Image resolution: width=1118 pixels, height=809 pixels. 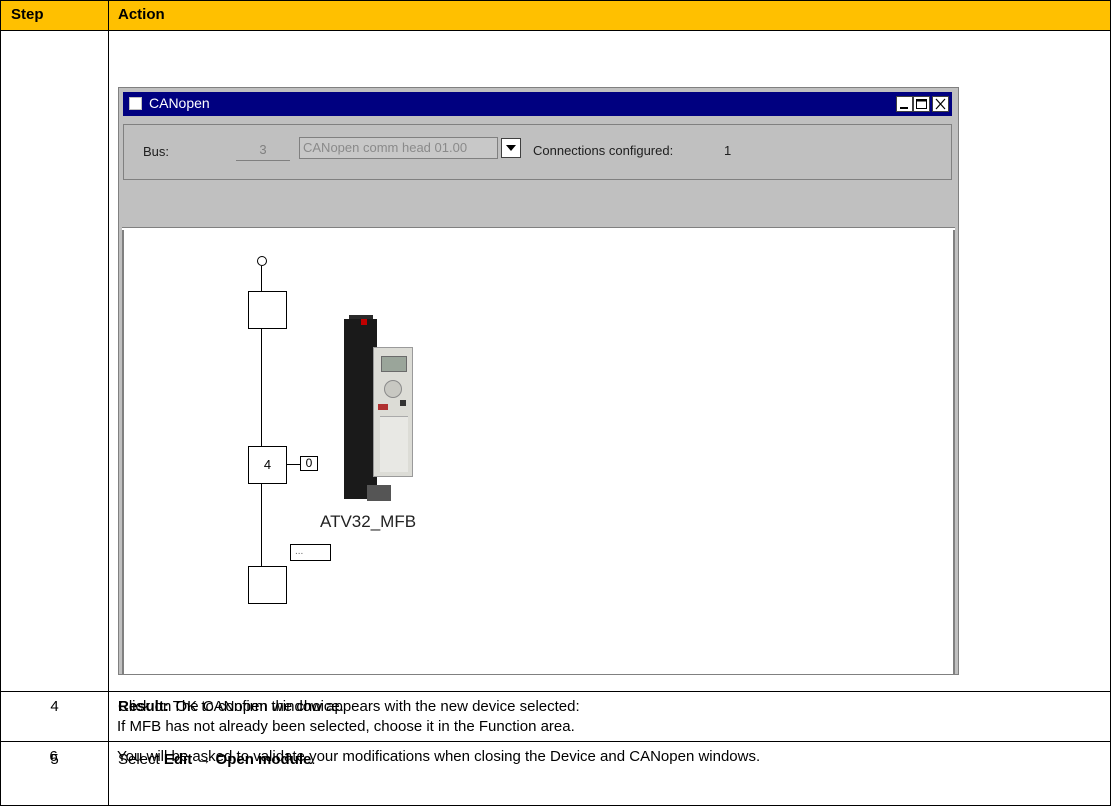 I want to click on connections-value: 1, so click(x=728, y=150).